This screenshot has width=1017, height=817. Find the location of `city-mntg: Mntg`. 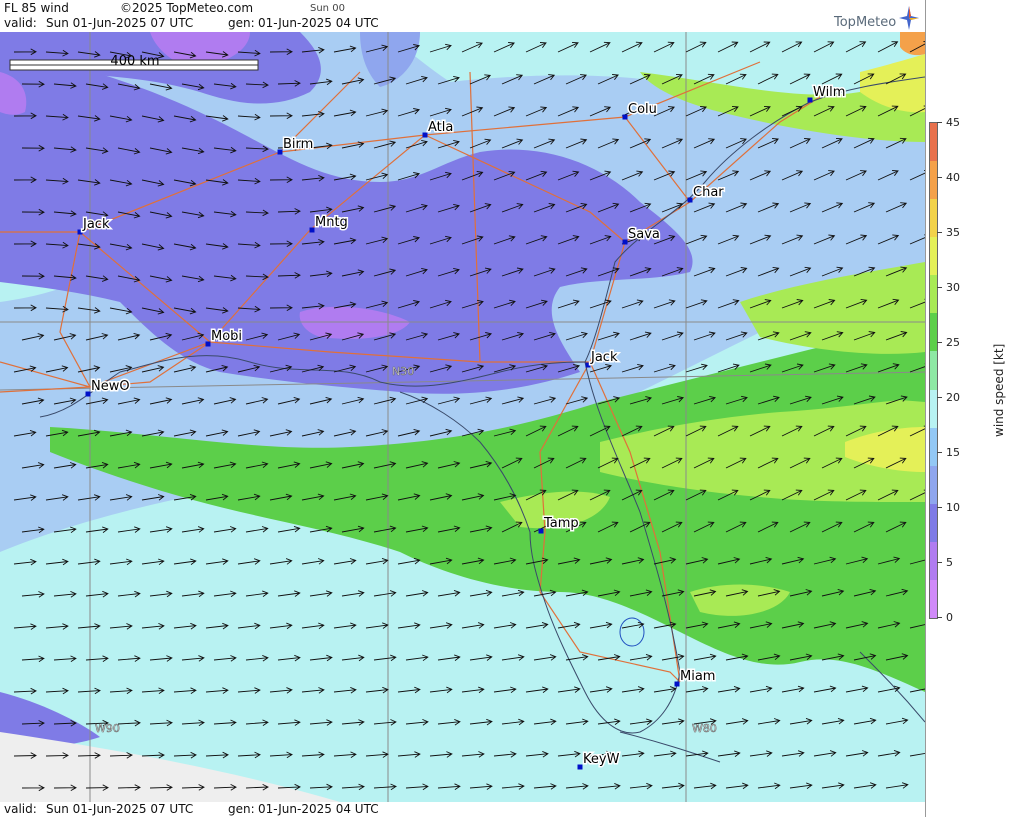

city-mntg: Mntg is located at coordinates (329, 223).